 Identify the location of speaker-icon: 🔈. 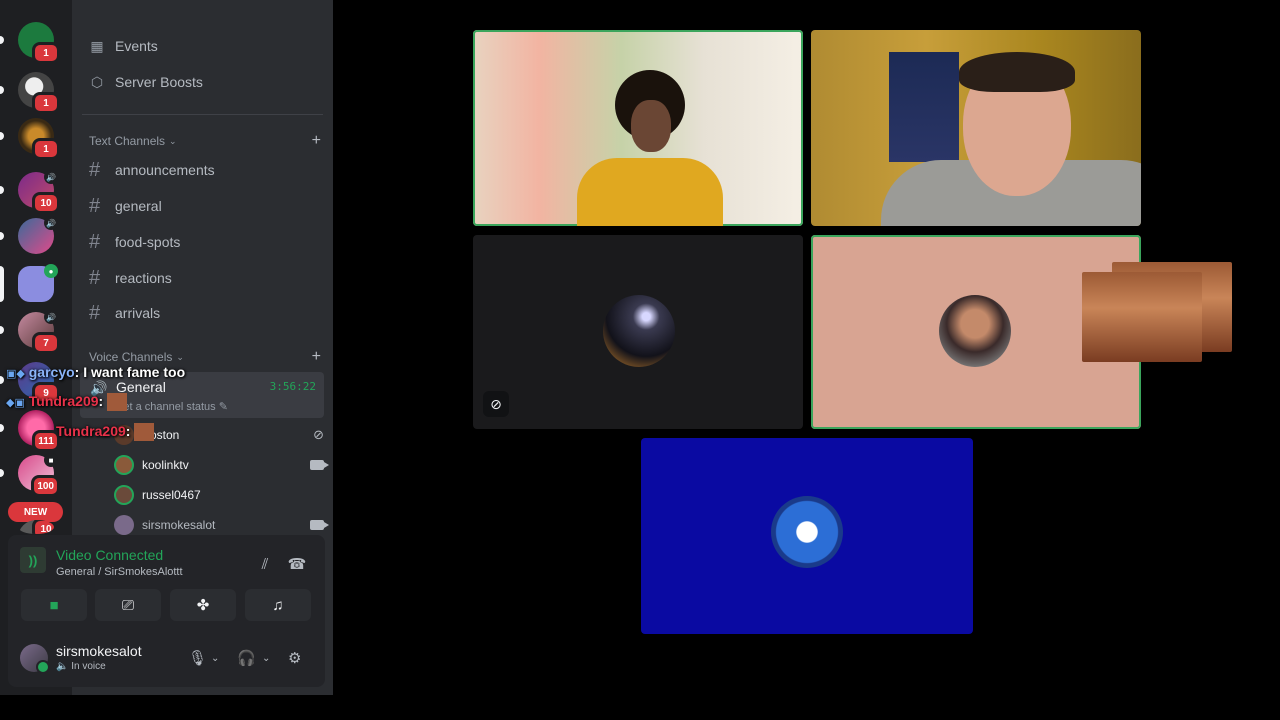
(62, 666).